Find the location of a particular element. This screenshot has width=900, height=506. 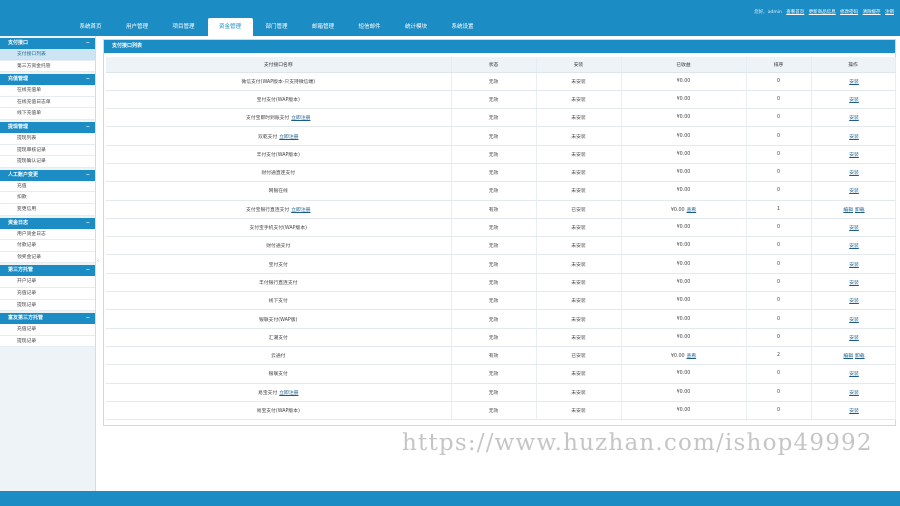

sidebar-group-header: 充值管理 − is located at coordinates (47, 80).